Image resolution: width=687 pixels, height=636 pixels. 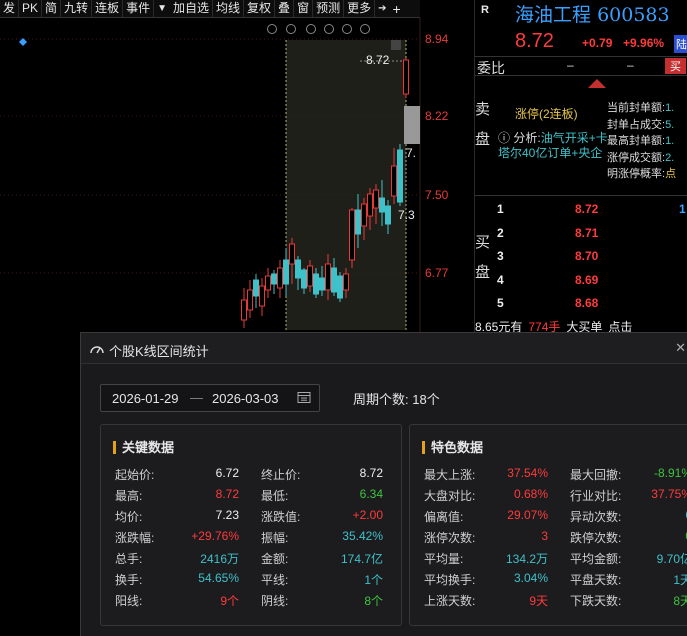 What do you see at coordinates (628, 516) in the screenshot?
I see `stat-item: 异动次数:6` at bounding box center [628, 516].